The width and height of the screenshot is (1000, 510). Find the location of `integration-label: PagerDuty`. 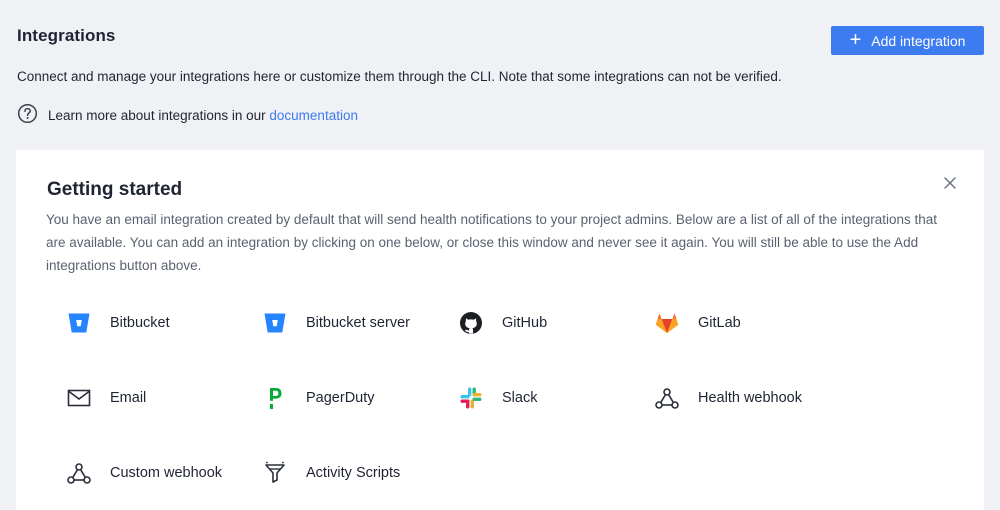

integration-label: PagerDuty is located at coordinates (340, 398).